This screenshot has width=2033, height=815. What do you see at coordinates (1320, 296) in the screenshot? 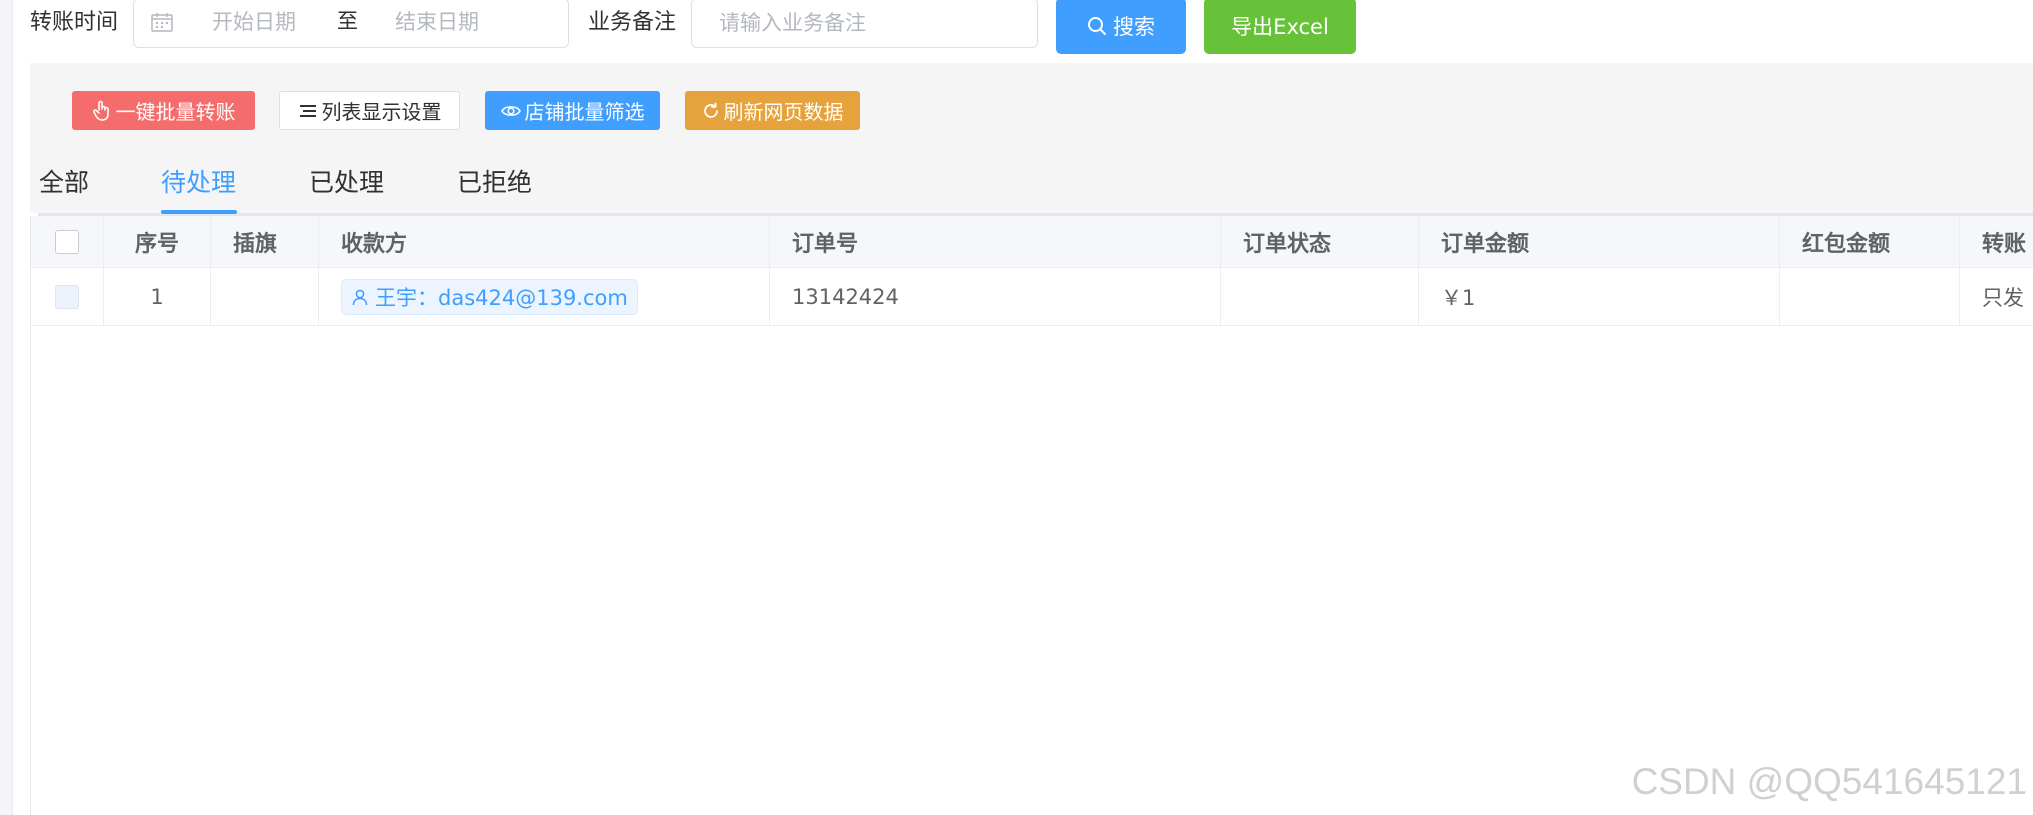
I see `row-order-status` at bounding box center [1320, 296].